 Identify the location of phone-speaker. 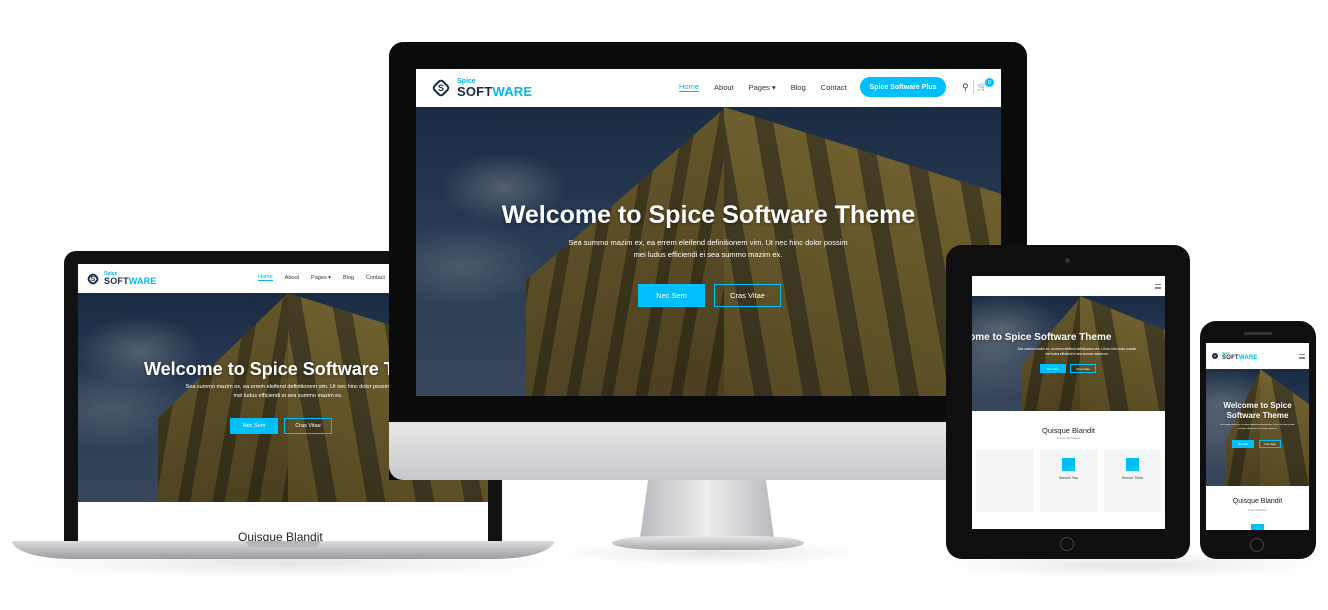
(1258, 333).